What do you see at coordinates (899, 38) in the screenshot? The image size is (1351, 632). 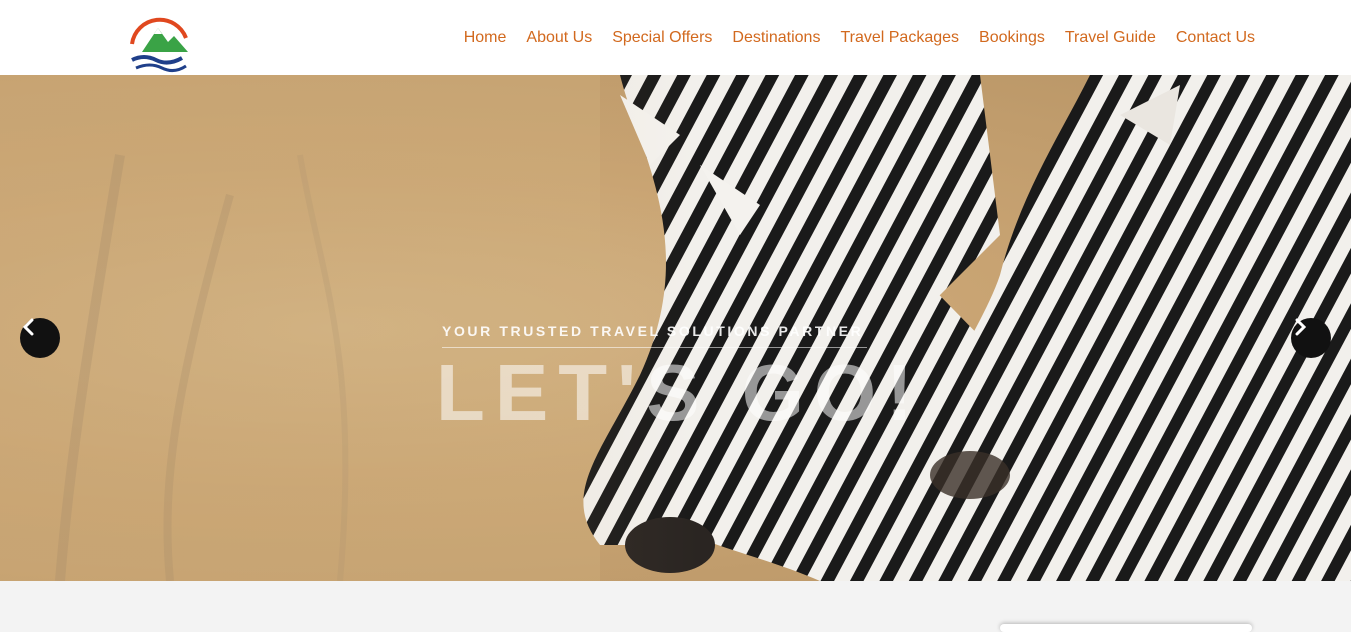 I see `nav-travel-packages: Travel Packages` at bounding box center [899, 38].